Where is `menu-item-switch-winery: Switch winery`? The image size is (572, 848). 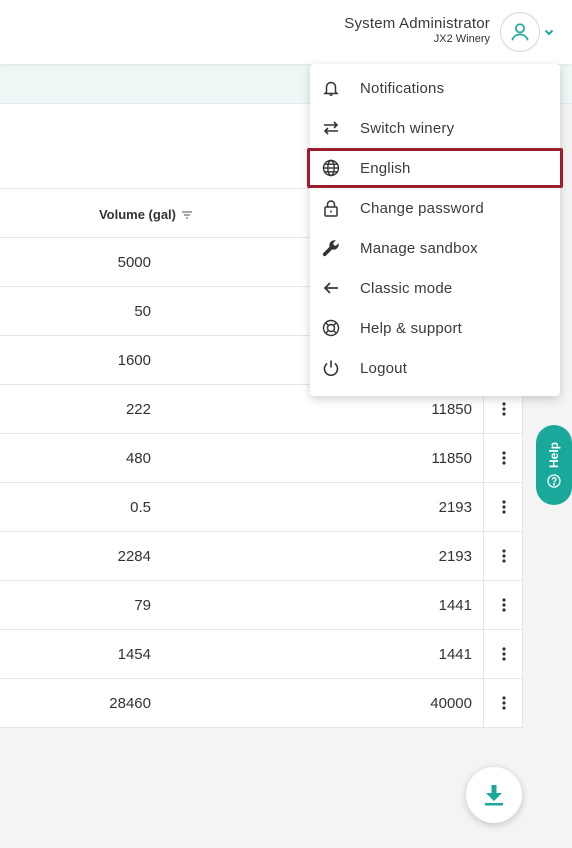 menu-item-switch-winery: Switch winery is located at coordinates (435, 128).